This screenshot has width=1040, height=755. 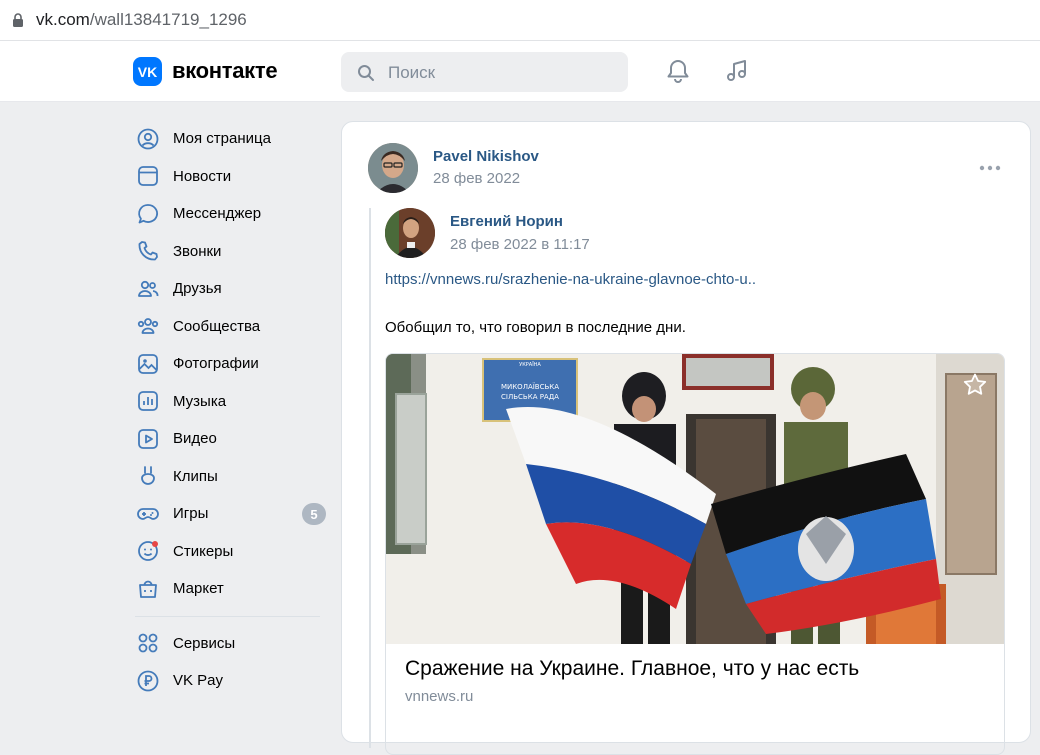 What do you see at coordinates (148, 439) in the screenshot?
I see `video-icon` at bounding box center [148, 439].